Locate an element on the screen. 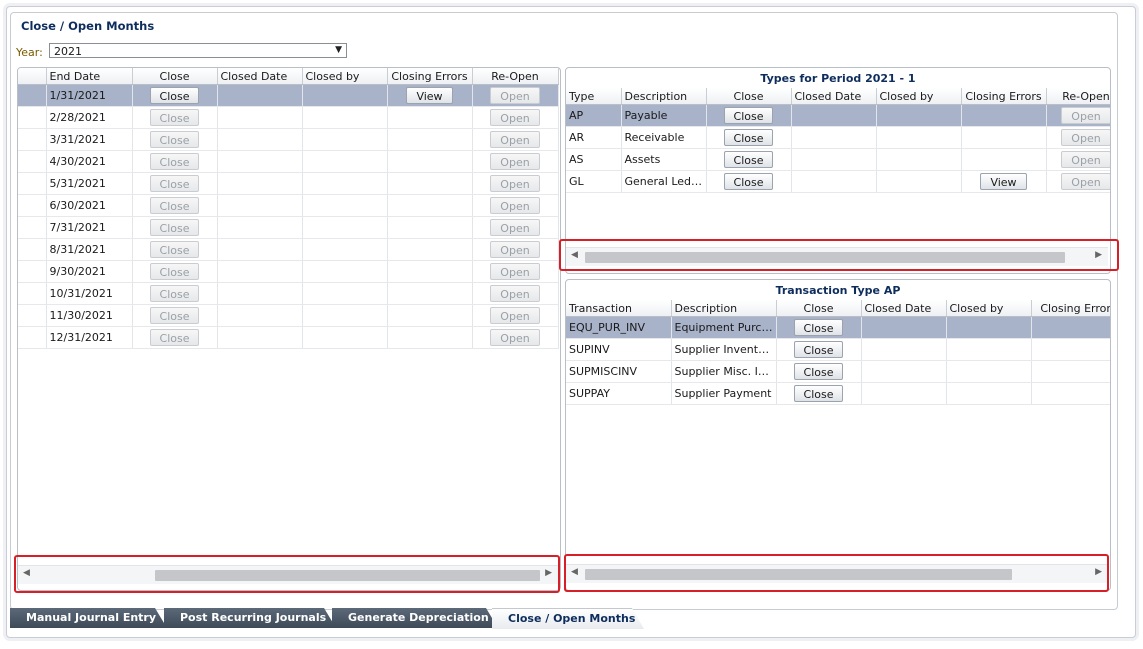 This screenshot has width=1143, height=649. col-transaction: Transaction is located at coordinates (619, 308).